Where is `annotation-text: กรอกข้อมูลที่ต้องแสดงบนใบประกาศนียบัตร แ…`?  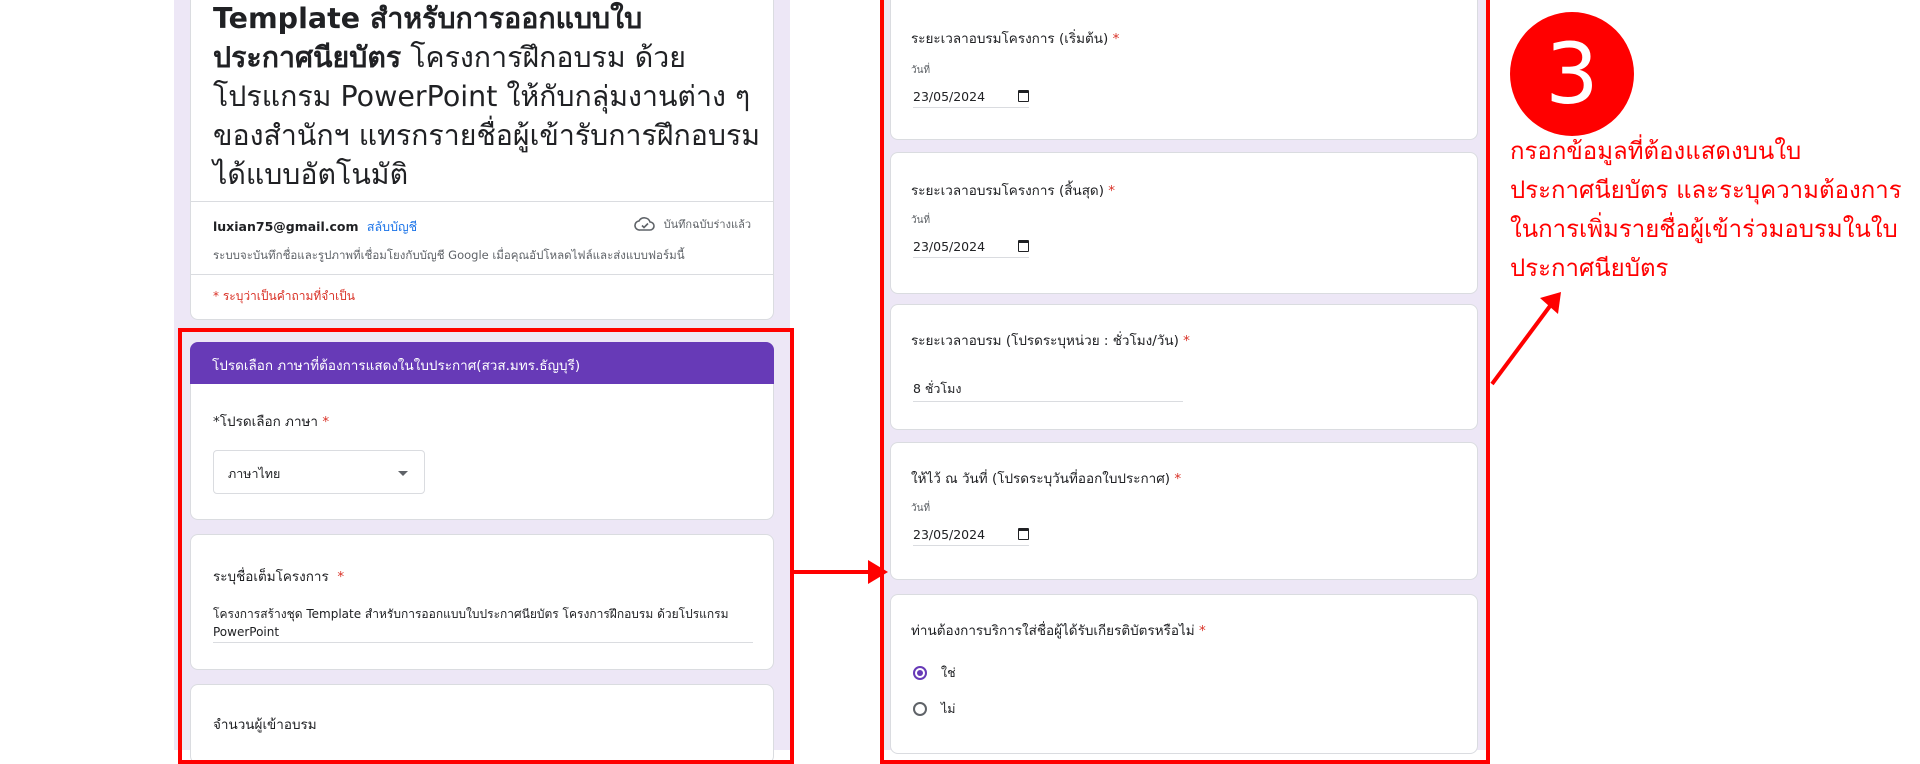
annotation-text: กรอกข้อมูลที่ต้องแสดงบนใบประกาศนียบัตร แ… is located at coordinates (1706, 209).